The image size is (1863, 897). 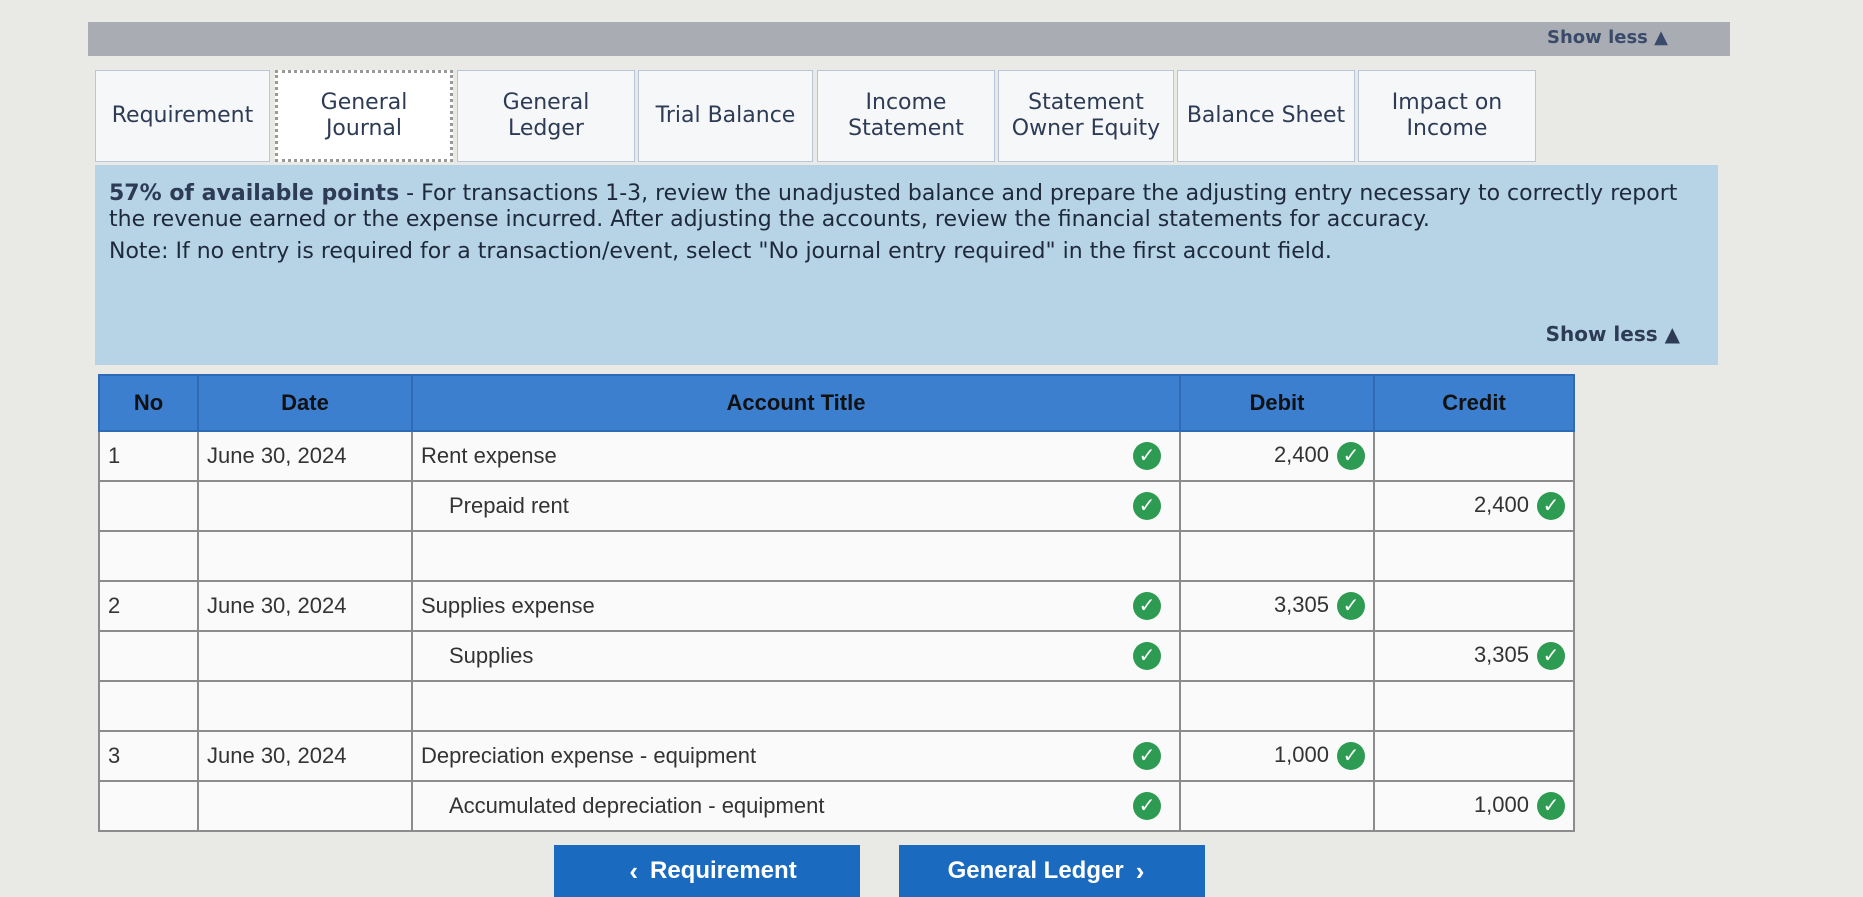 I want to click on show-less-link: Show less ▲, so click(x=1613, y=334).